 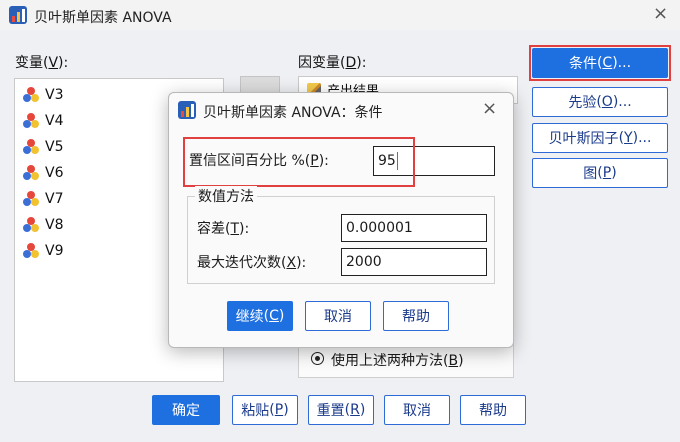 I want to click on help-button: 帮助, so click(x=493, y=410).